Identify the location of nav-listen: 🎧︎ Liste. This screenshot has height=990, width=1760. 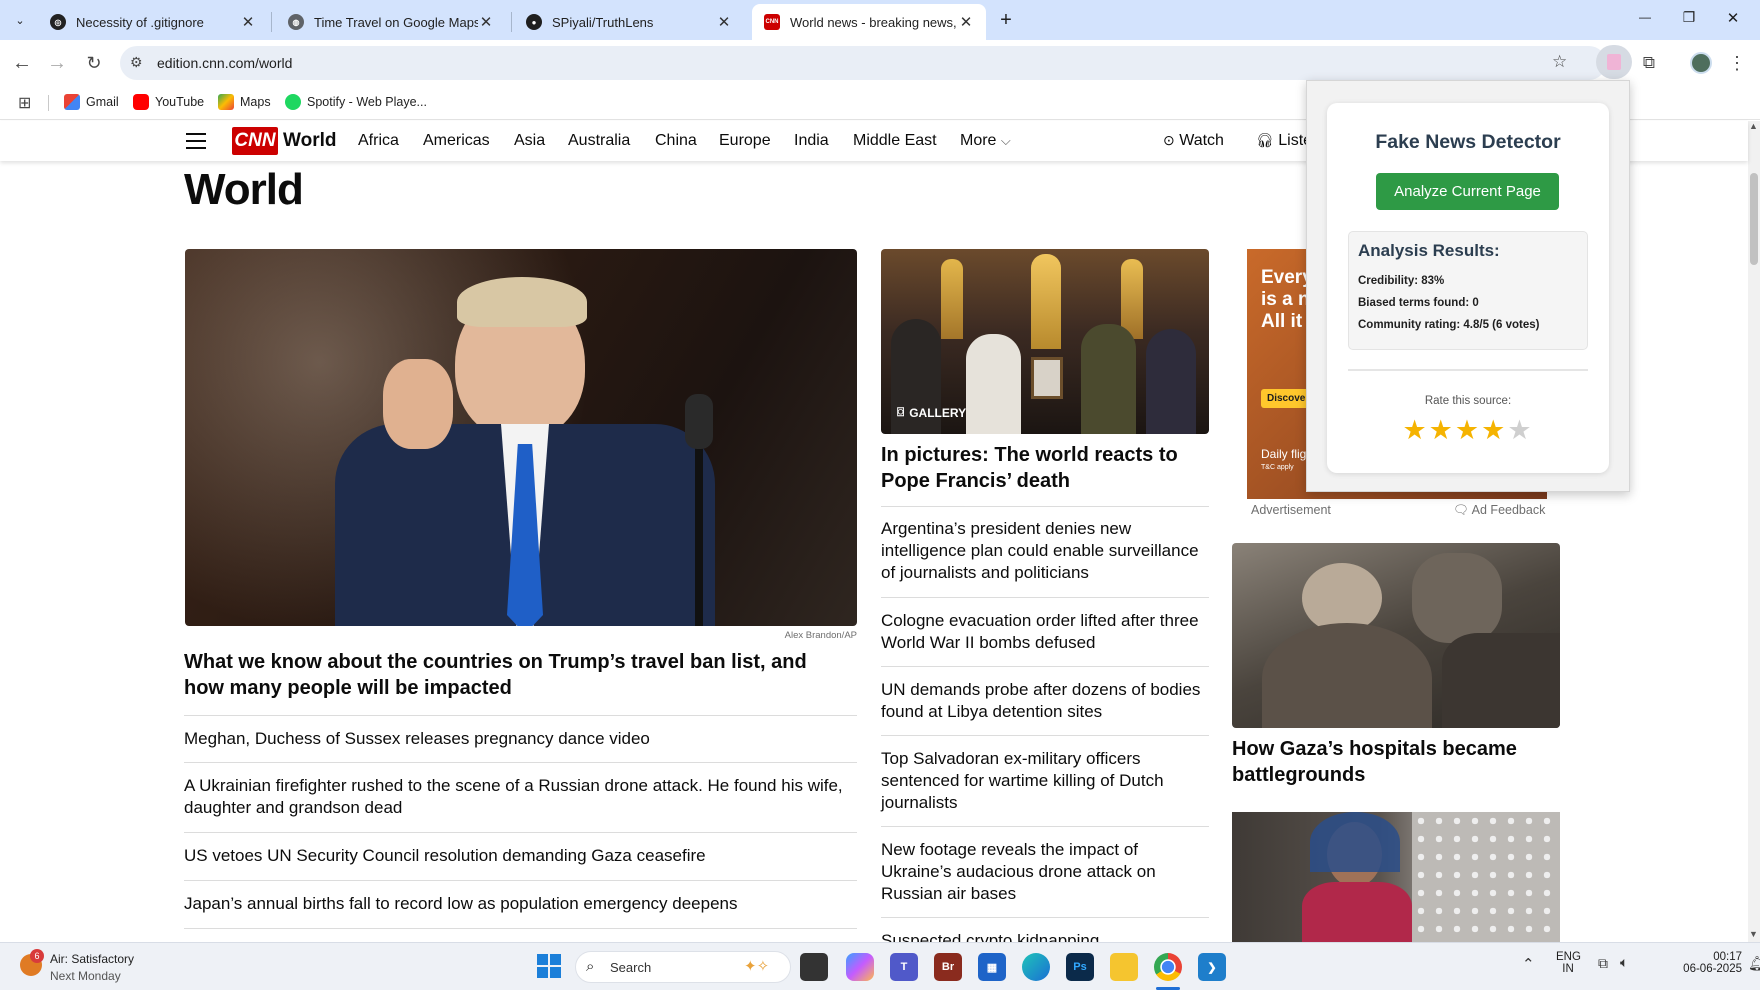
(1284, 141).